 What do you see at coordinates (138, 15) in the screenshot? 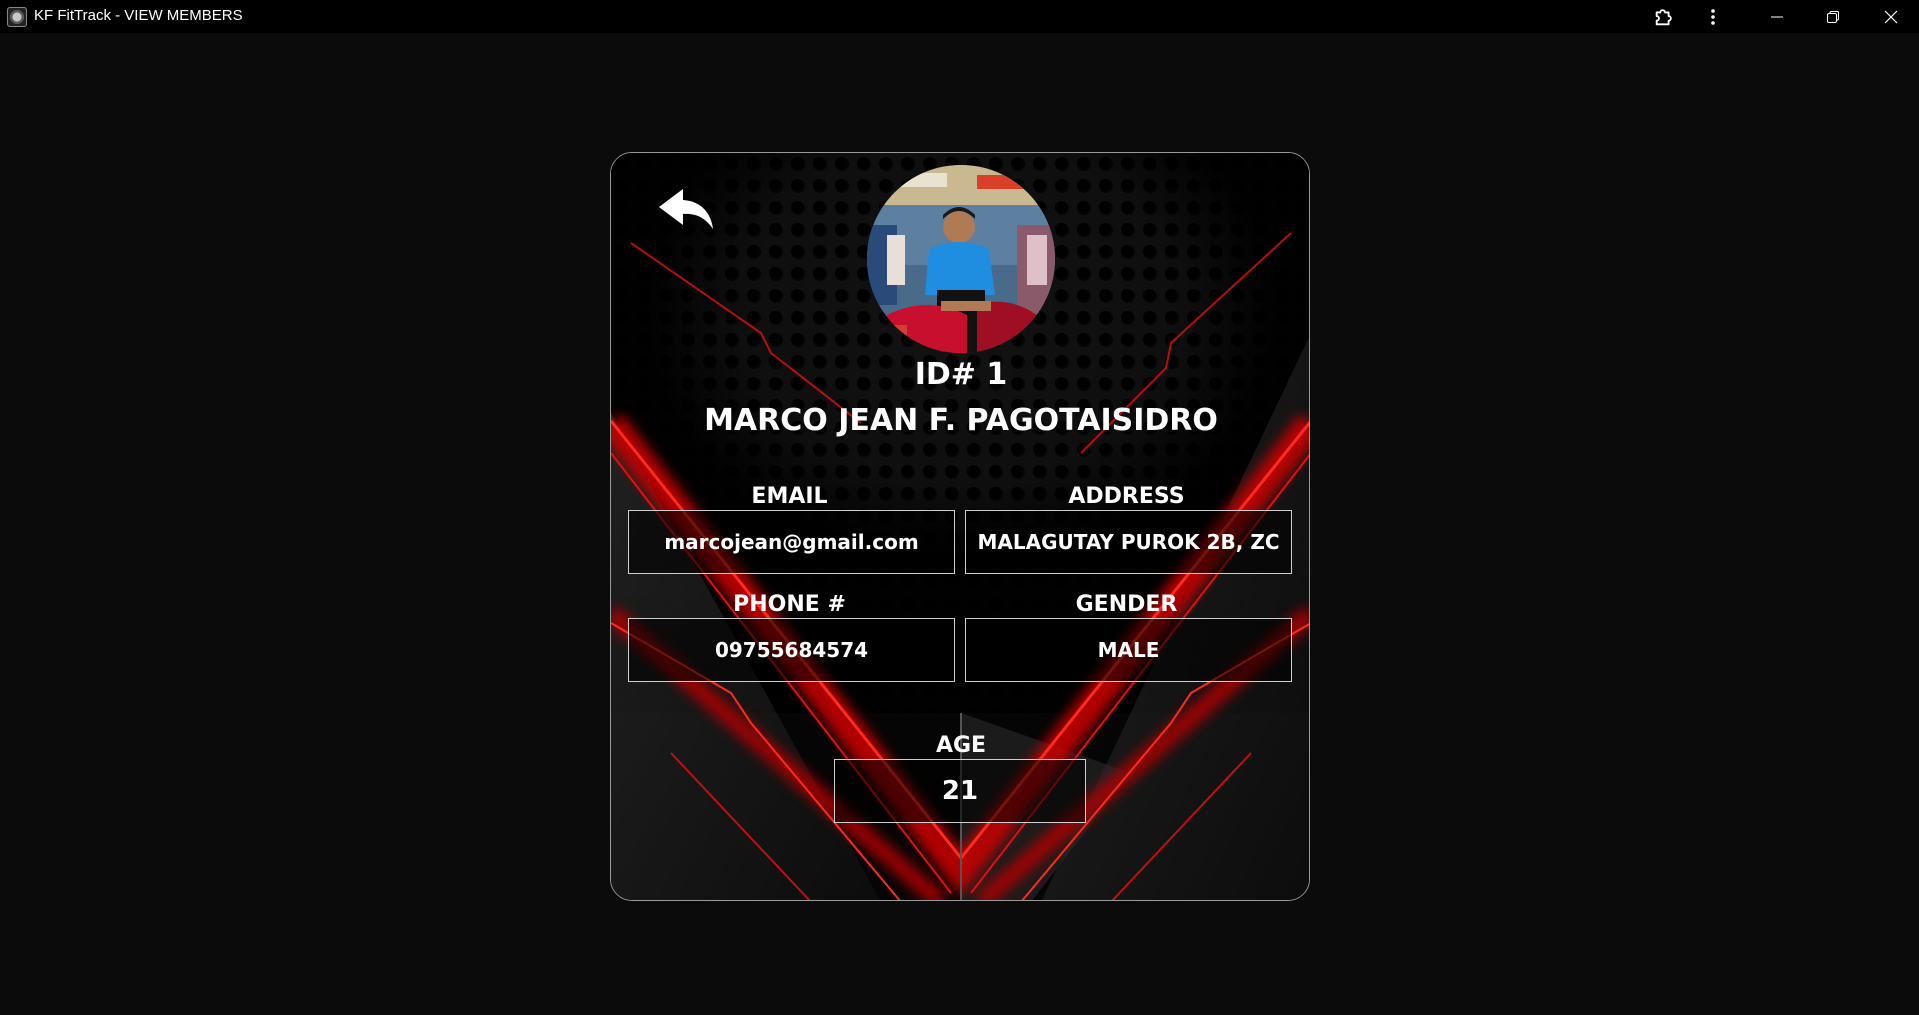
I see `window-title: KF FitTrack - VIEW MEMBERS` at bounding box center [138, 15].